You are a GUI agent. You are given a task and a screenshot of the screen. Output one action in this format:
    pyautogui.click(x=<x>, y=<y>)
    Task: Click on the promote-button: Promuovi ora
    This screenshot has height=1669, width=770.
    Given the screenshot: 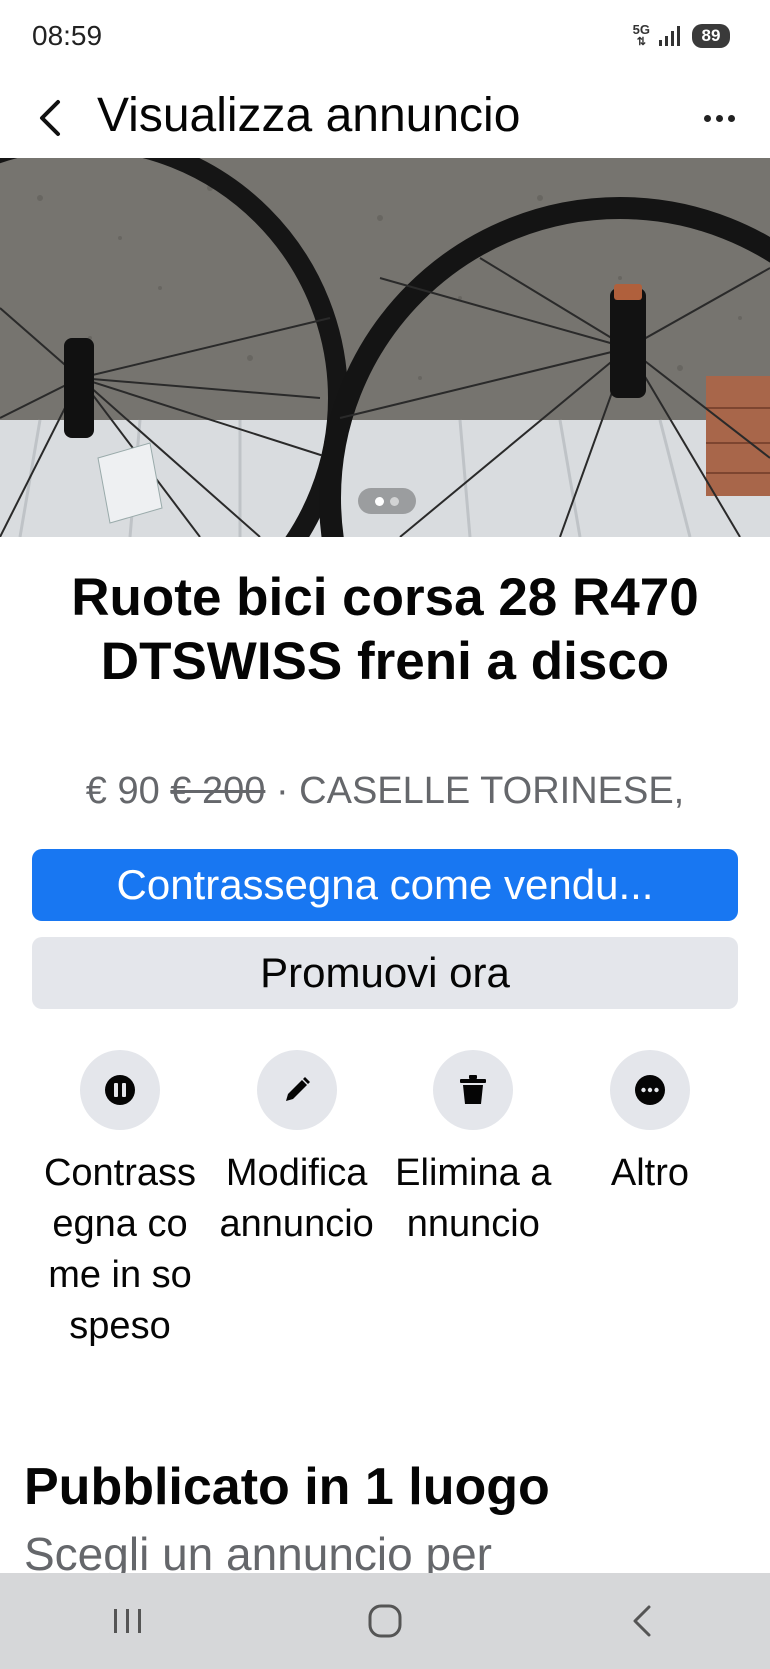 What is the action you would take?
    pyautogui.click(x=385, y=973)
    